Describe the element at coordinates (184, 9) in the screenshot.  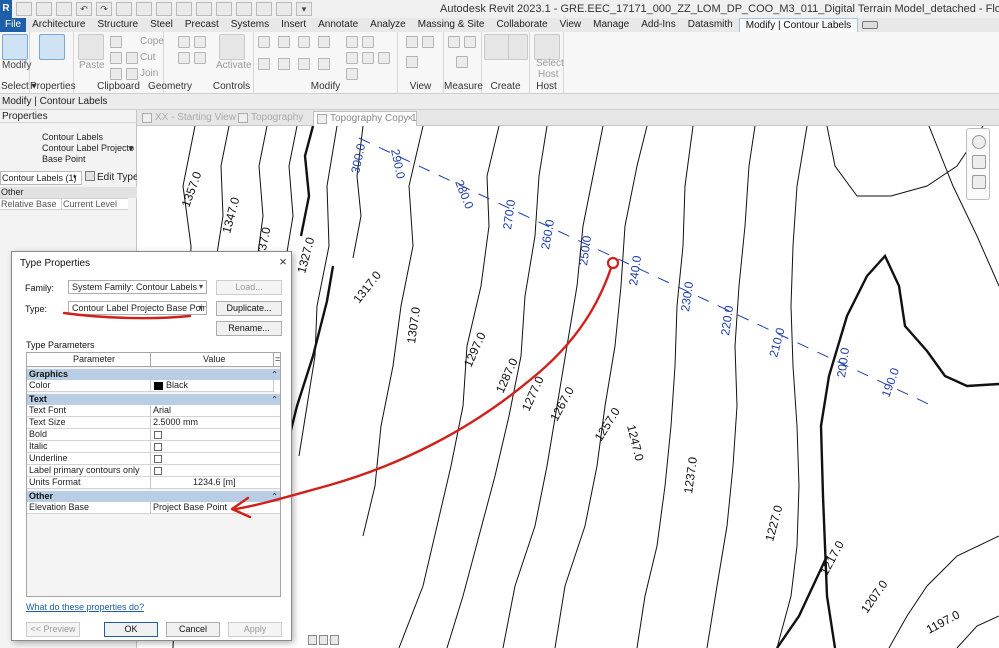
I see `text-icon` at that location.